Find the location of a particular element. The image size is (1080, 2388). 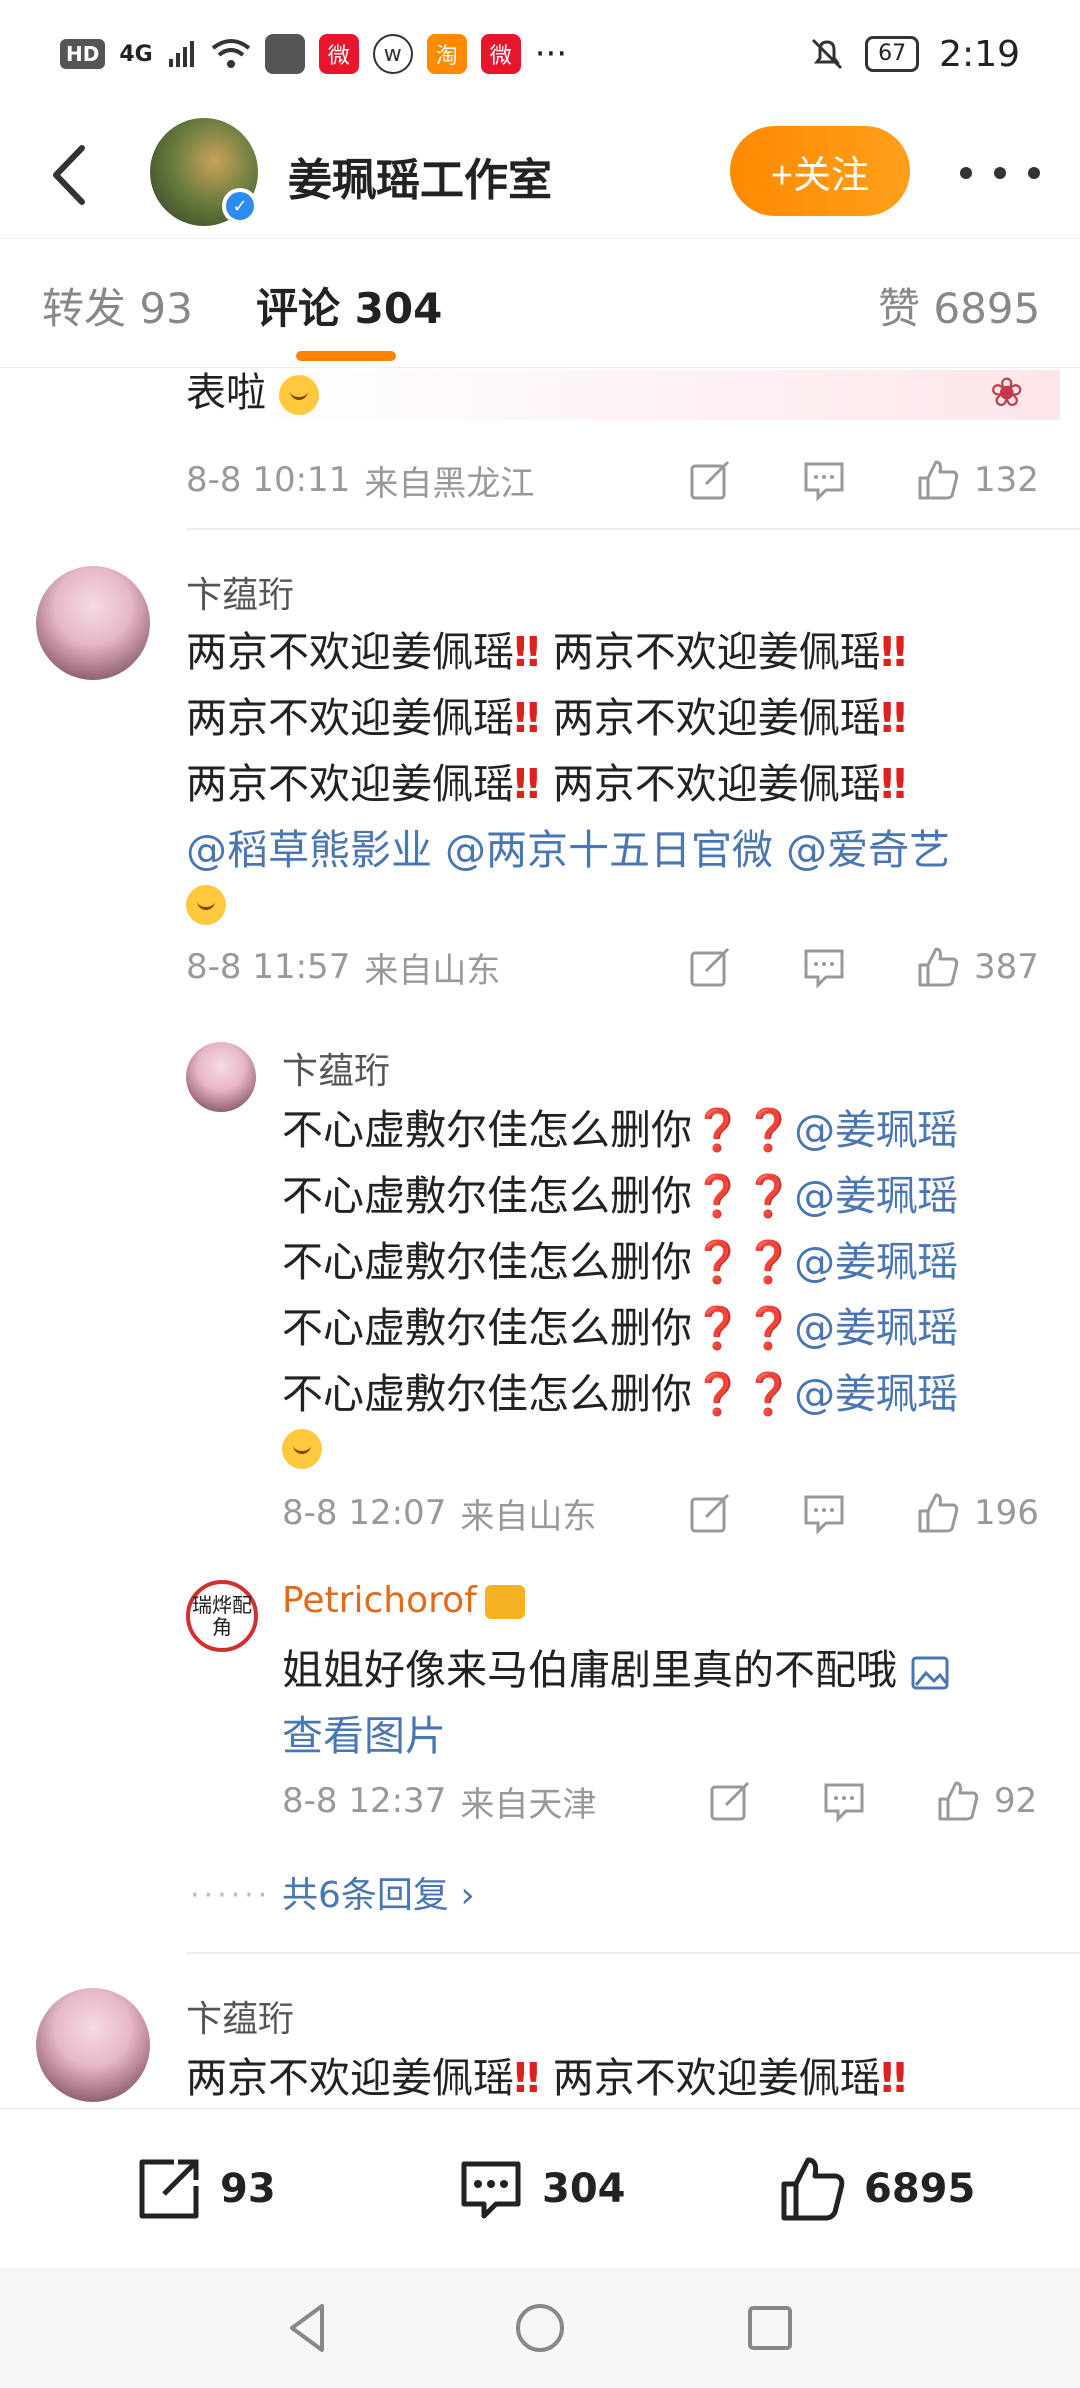

bottom-action-bar: 93 304 6895 is located at coordinates (540, 2188).